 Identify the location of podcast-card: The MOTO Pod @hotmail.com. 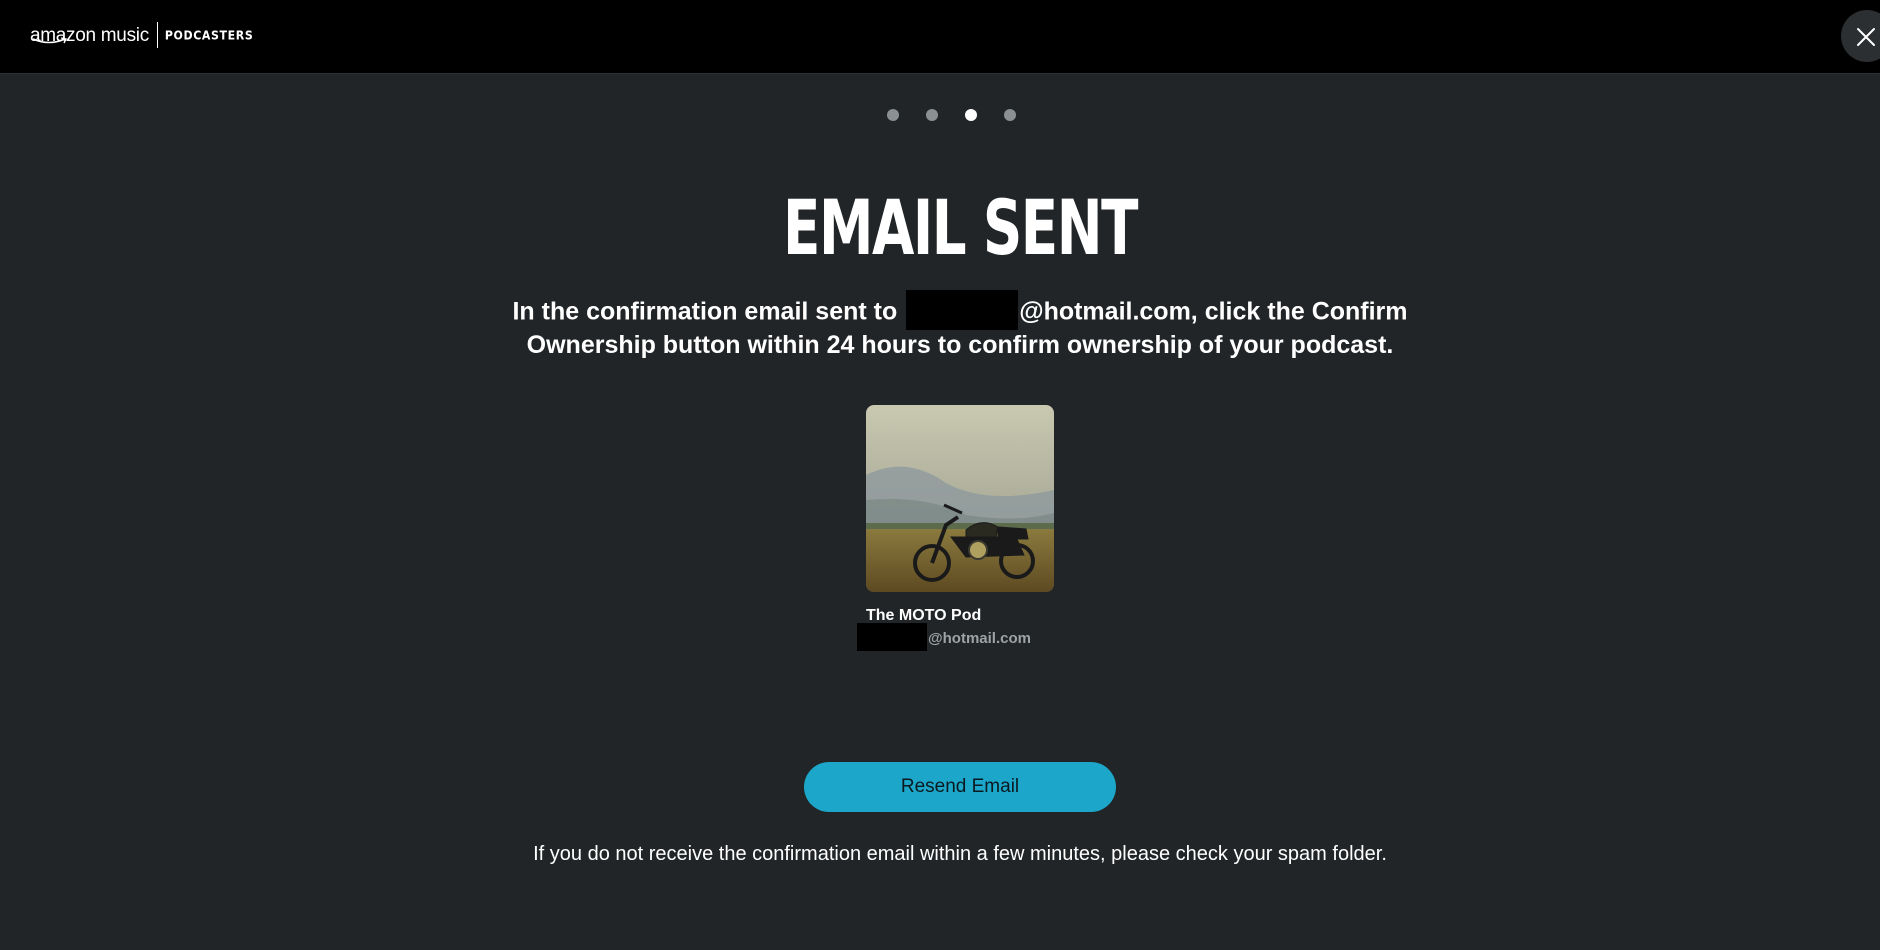
(955, 528).